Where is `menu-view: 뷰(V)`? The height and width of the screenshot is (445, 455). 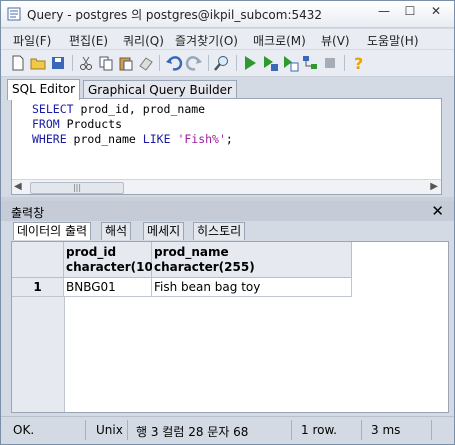
menu-view: 뷰(V) is located at coordinates (335, 40).